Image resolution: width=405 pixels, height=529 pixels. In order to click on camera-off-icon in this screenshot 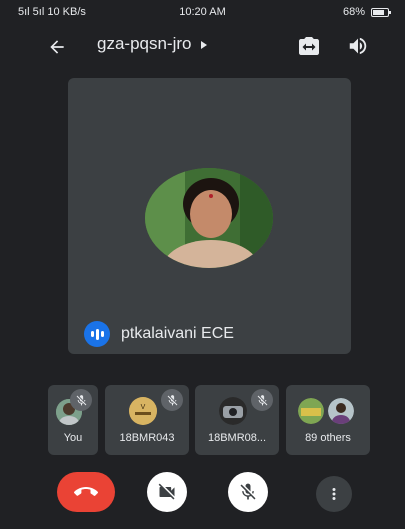, I will do `click(166, 491)`.